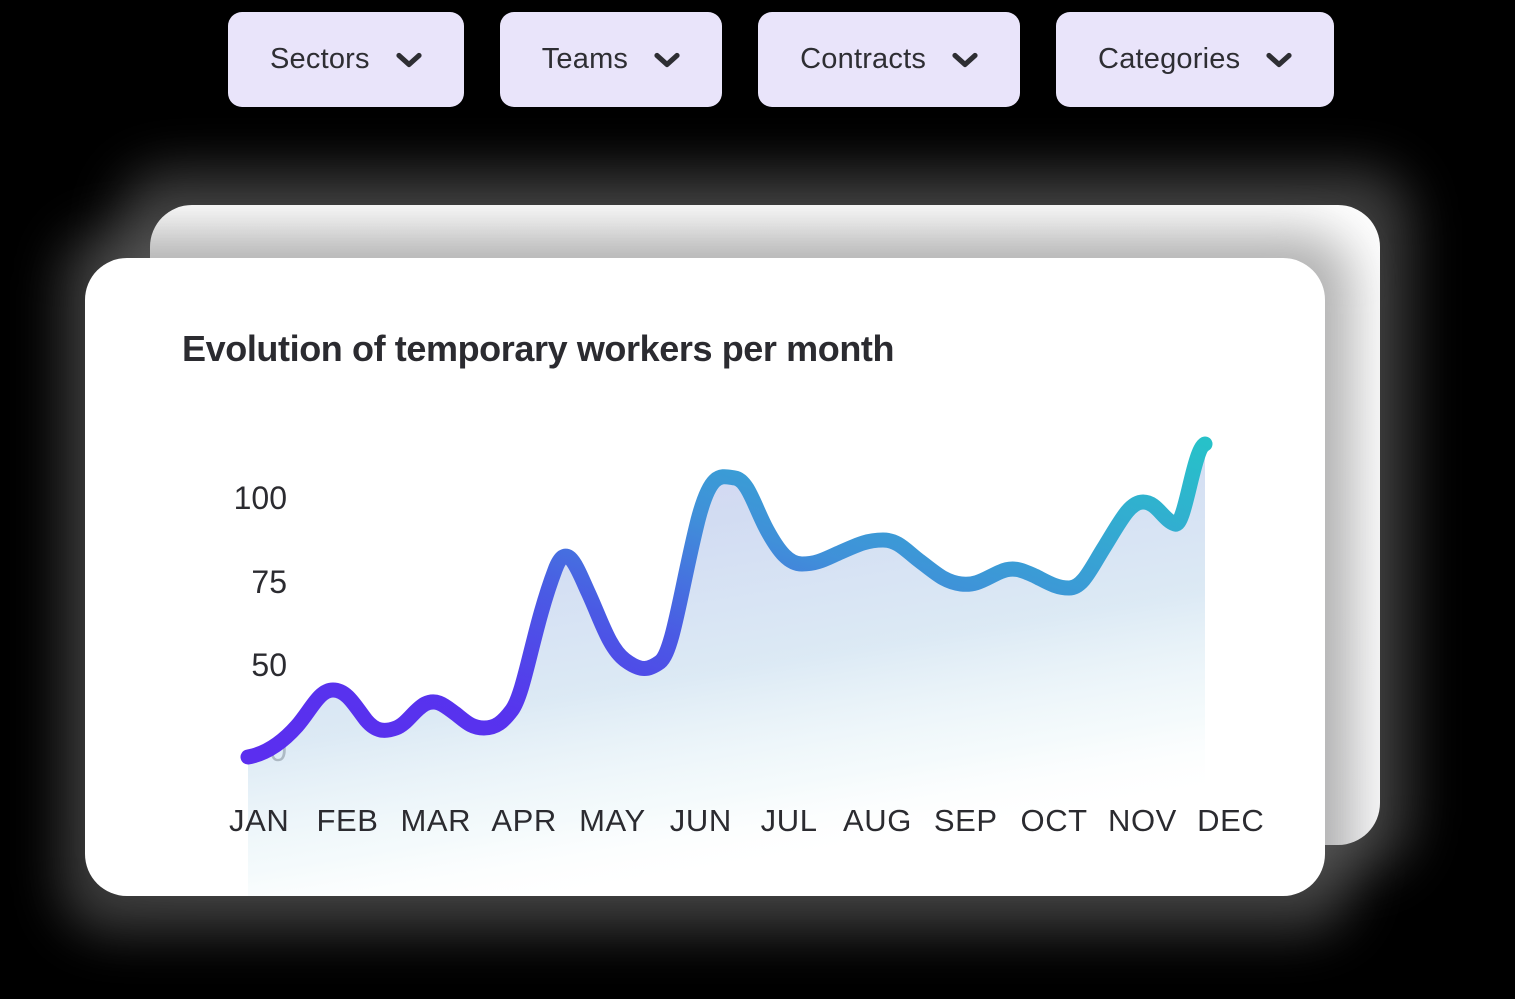 Image resolution: width=1515 pixels, height=999 pixels. Describe the element at coordinates (612, 820) in the screenshot. I see `x-axis-tick-may: MAY` at that location.